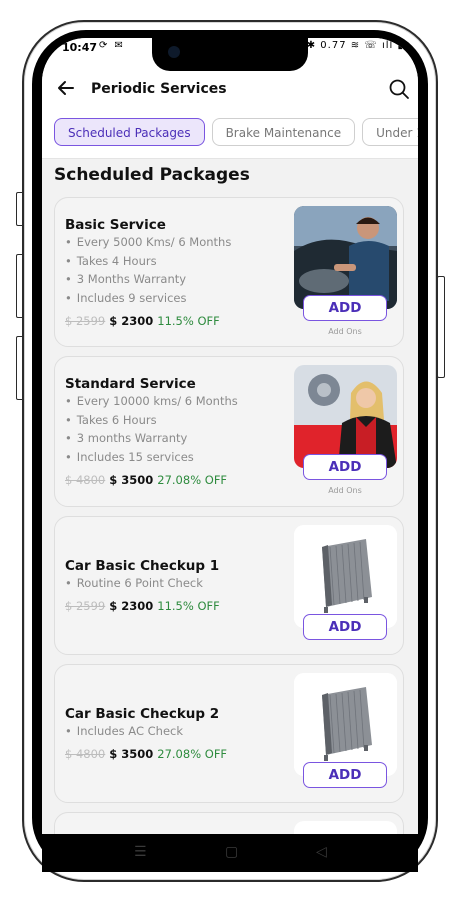  I want to click on menu-icon: ☰, so click(140, 852).